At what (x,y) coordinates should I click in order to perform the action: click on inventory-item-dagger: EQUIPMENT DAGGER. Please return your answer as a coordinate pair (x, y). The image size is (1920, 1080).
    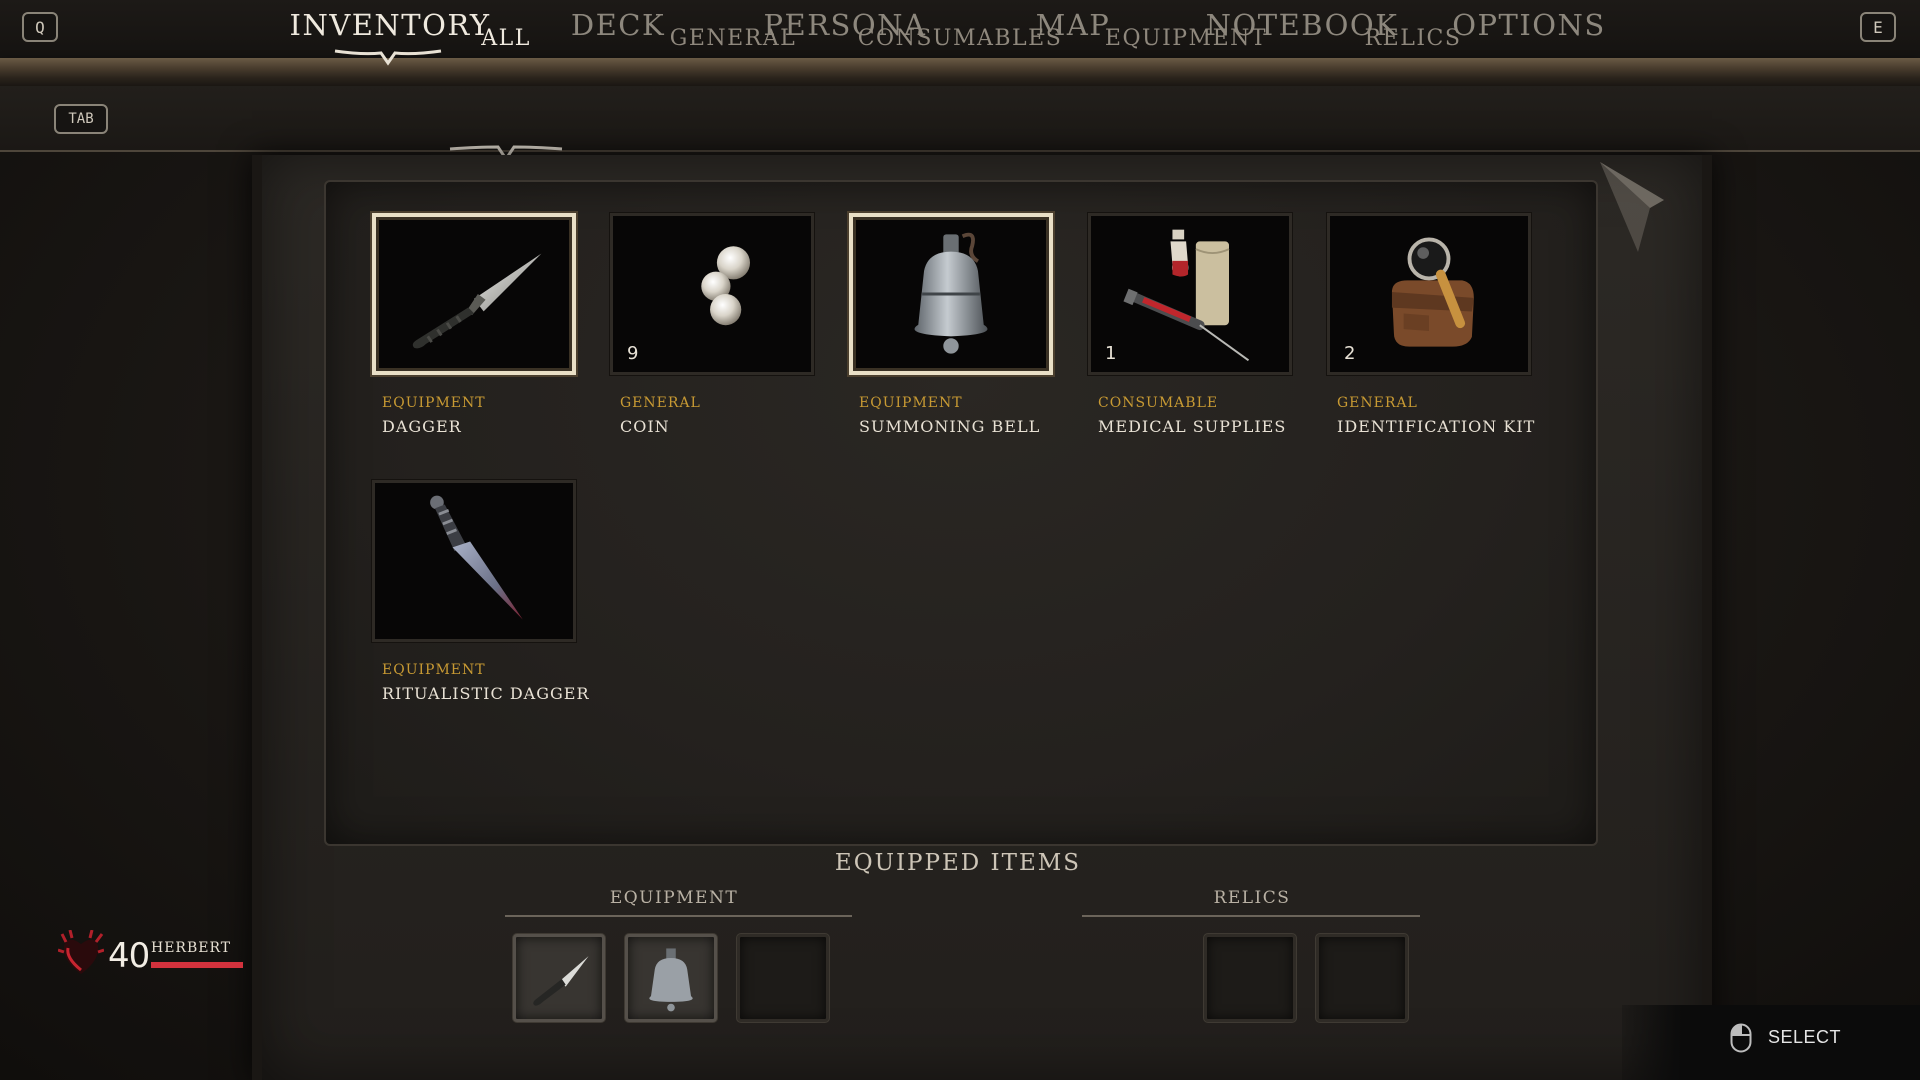
    Looking at the image, I should click on (474, 324).